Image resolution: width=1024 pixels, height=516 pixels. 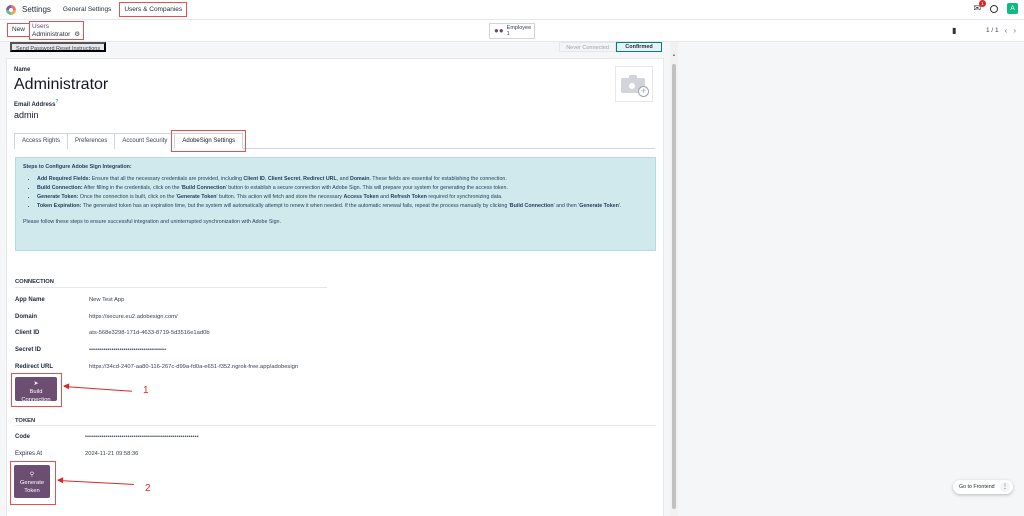 I want to click on email-label: Email Address?, so click(x=36, y=103).